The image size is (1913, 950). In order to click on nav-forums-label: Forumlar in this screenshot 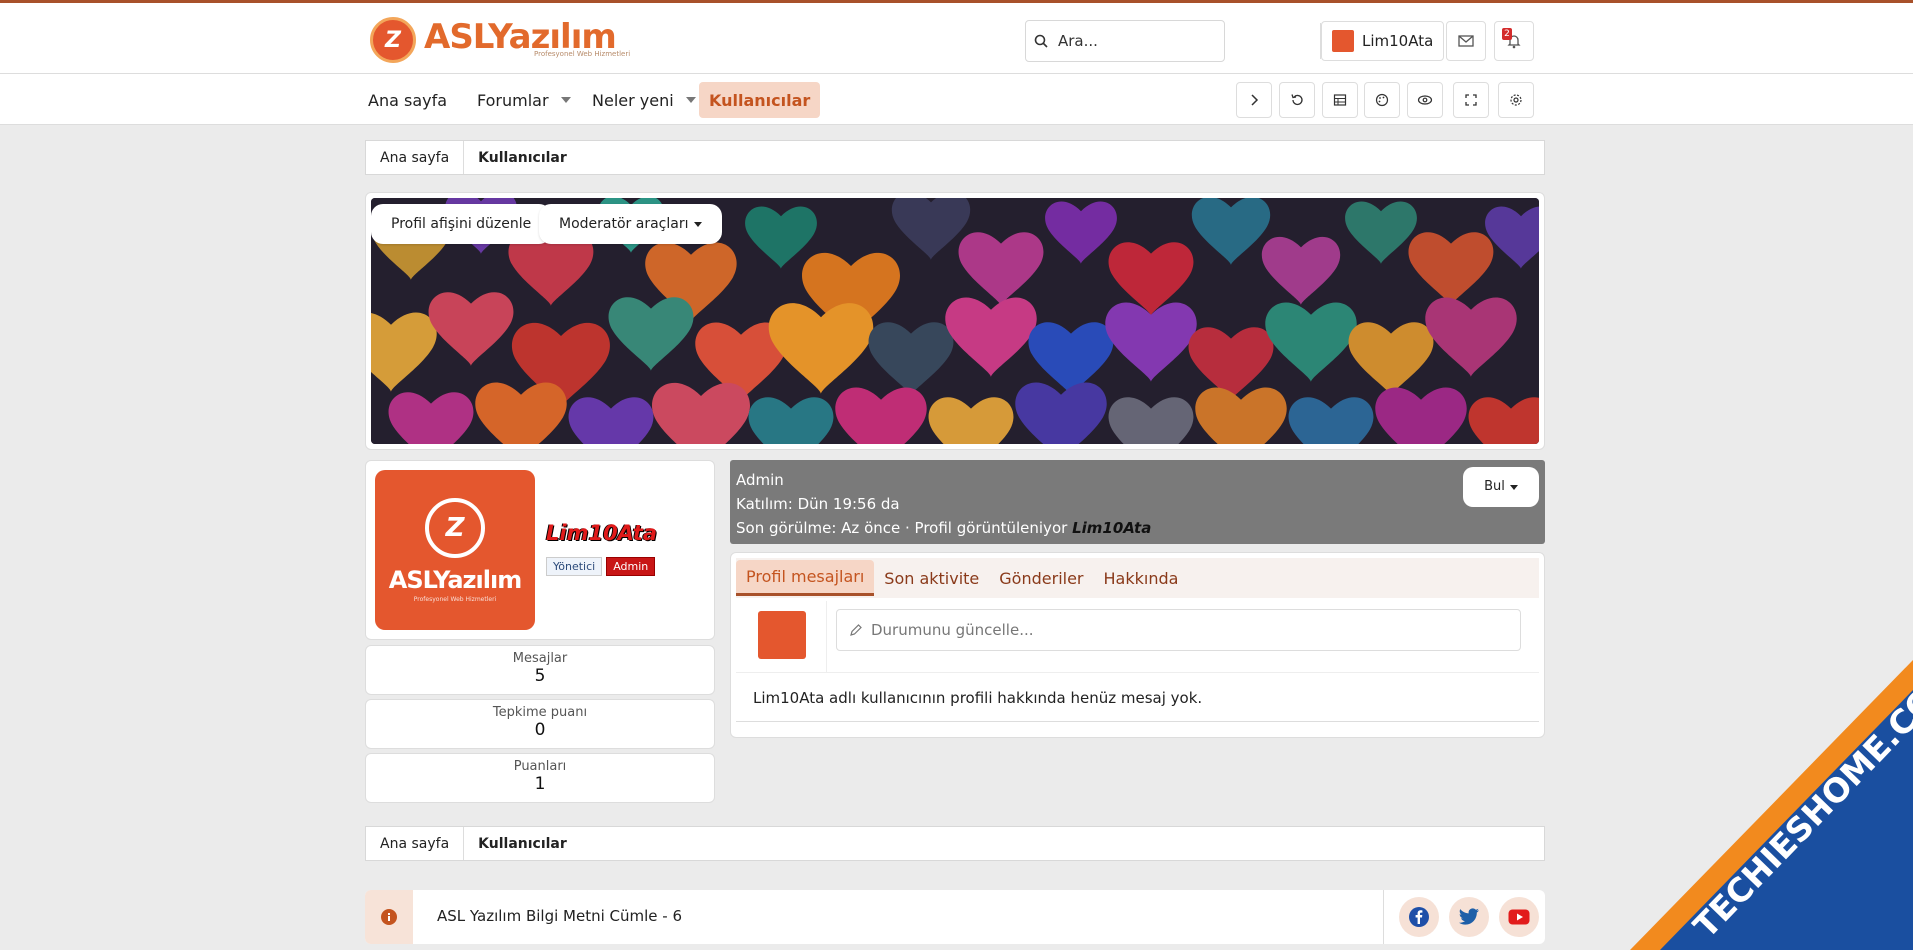, I will do `click(513, 100)`.